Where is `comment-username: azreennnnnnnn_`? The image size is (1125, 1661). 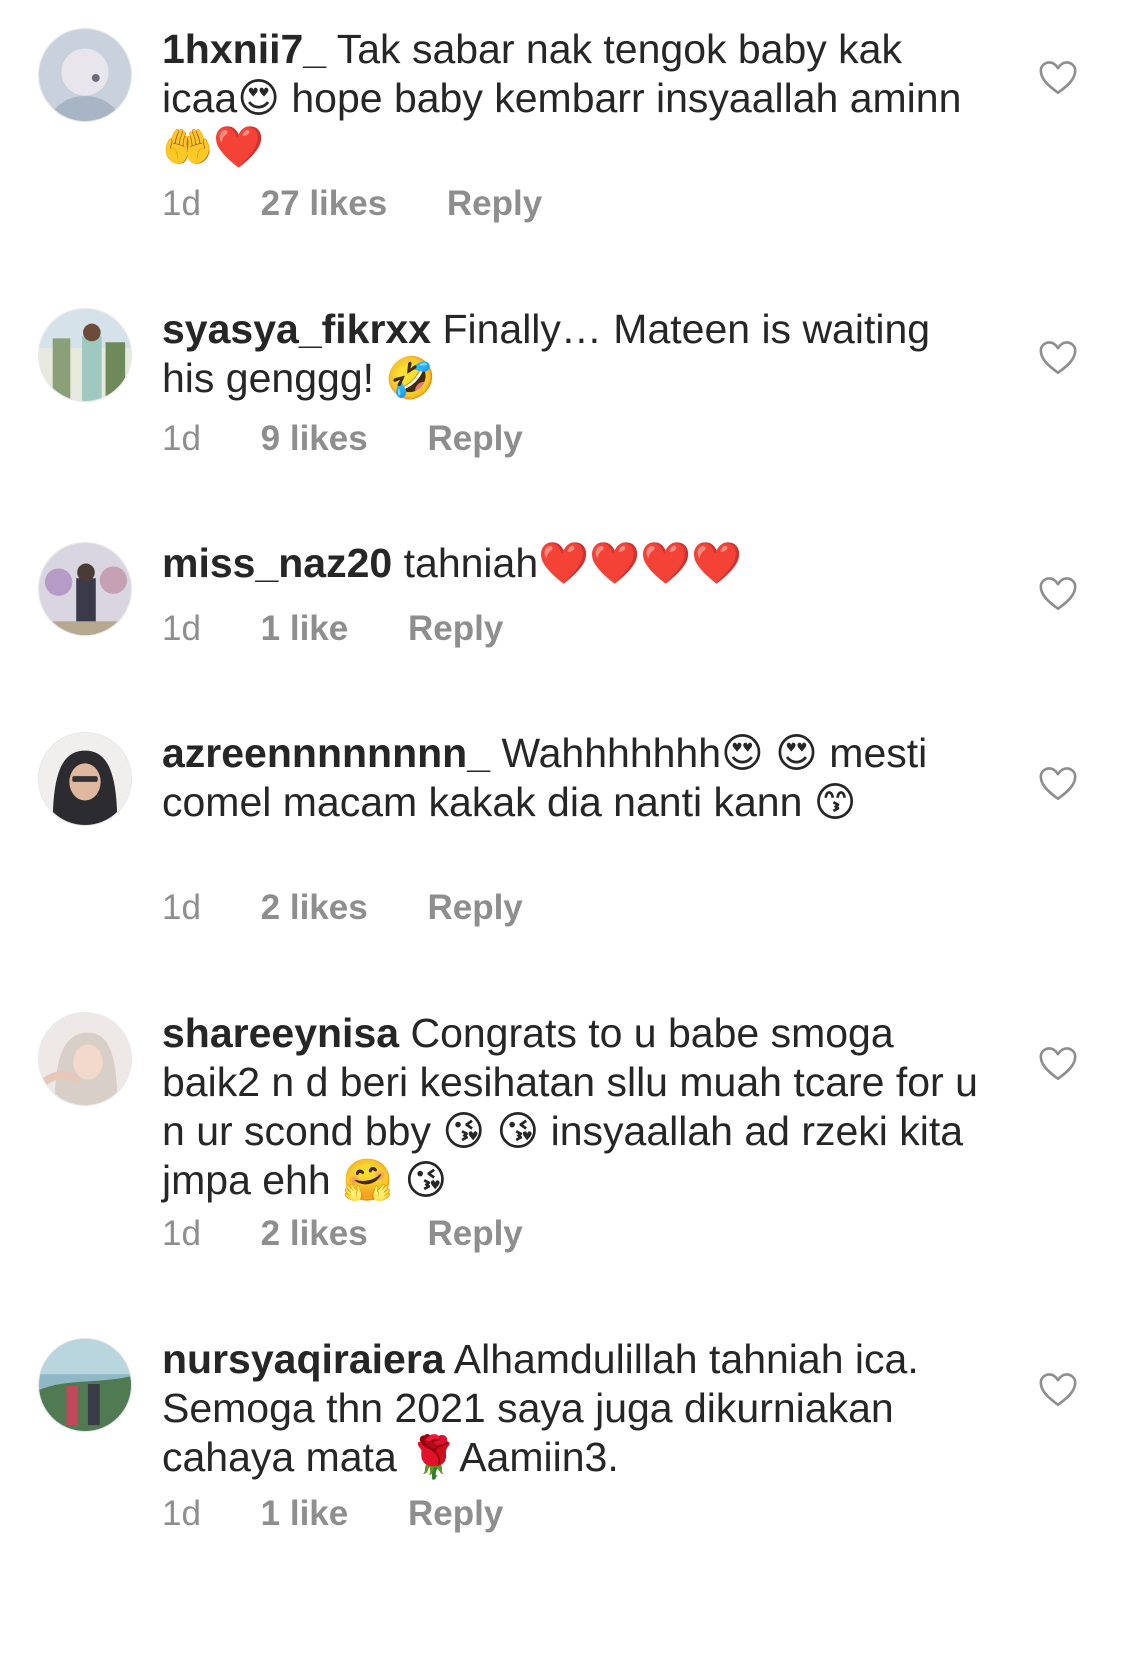 comment-username: azreennnnnnnn_ is located at coordinates (326, 753).